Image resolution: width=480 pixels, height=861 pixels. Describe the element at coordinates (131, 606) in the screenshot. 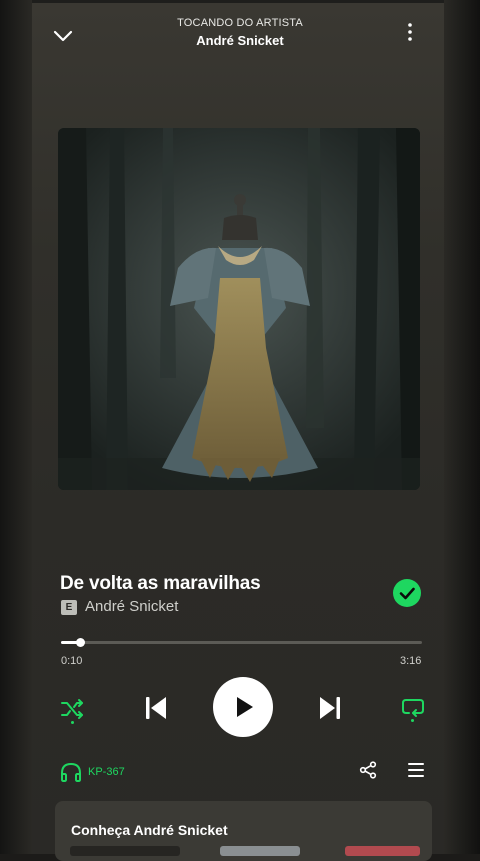

I see `track-artist: André Snicket` at that location.